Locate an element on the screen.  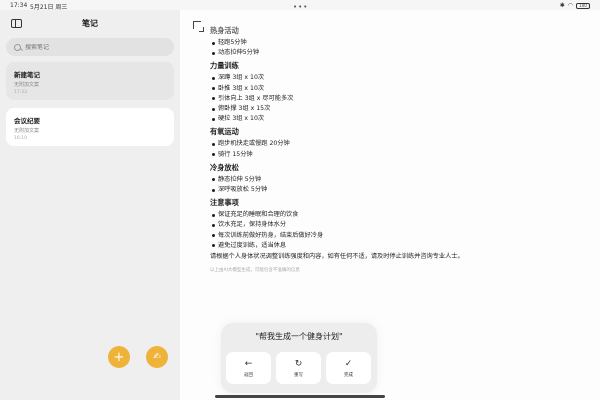
section-heading: 冷身放松 is located at coordinates (224, 167).